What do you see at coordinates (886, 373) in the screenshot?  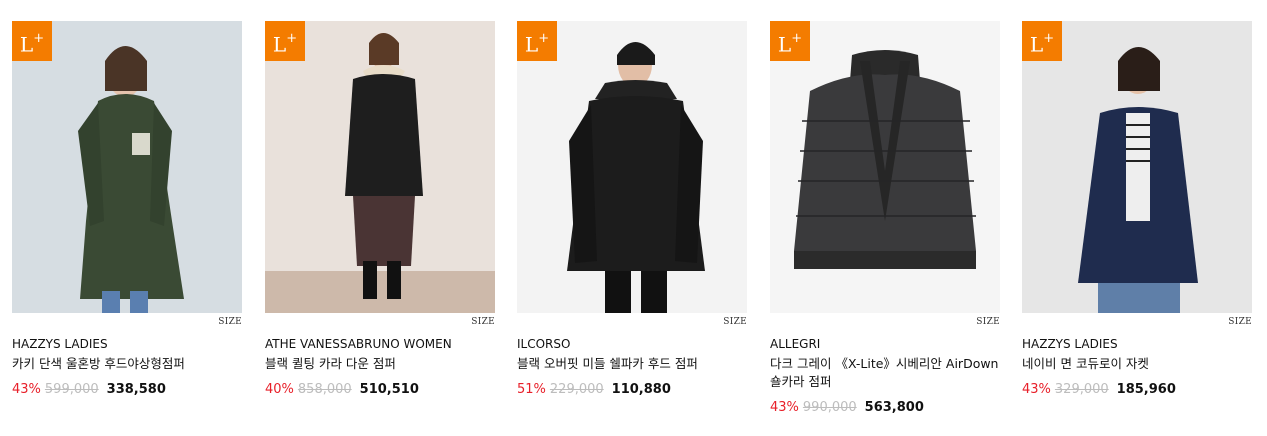 I see `product-name: 다크 그레이 《X-Lite》시베리안 AirDown 숄카라 점퍼` at bounding box center [886, 373].